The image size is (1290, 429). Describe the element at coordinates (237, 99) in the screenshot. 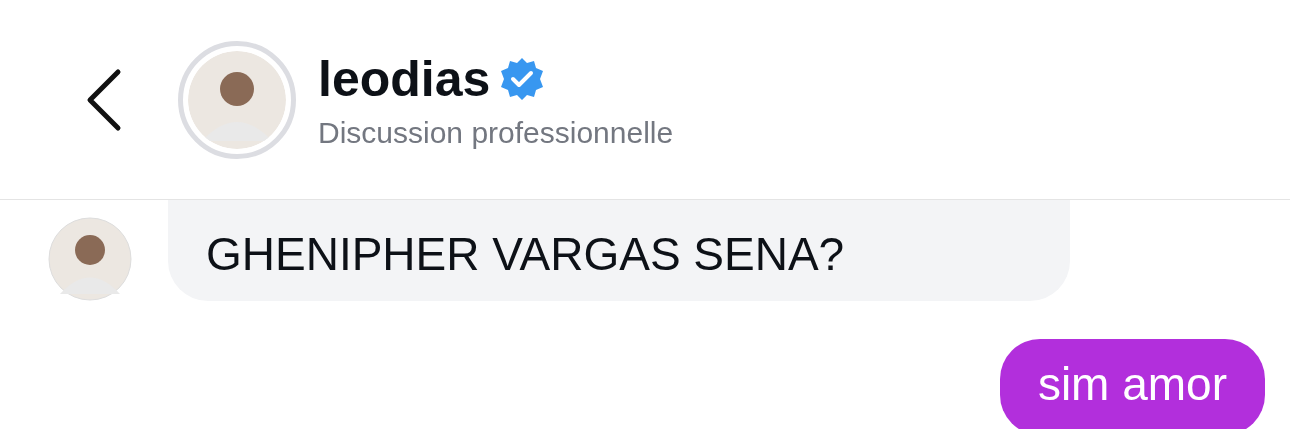

I see `avatar` at that location.